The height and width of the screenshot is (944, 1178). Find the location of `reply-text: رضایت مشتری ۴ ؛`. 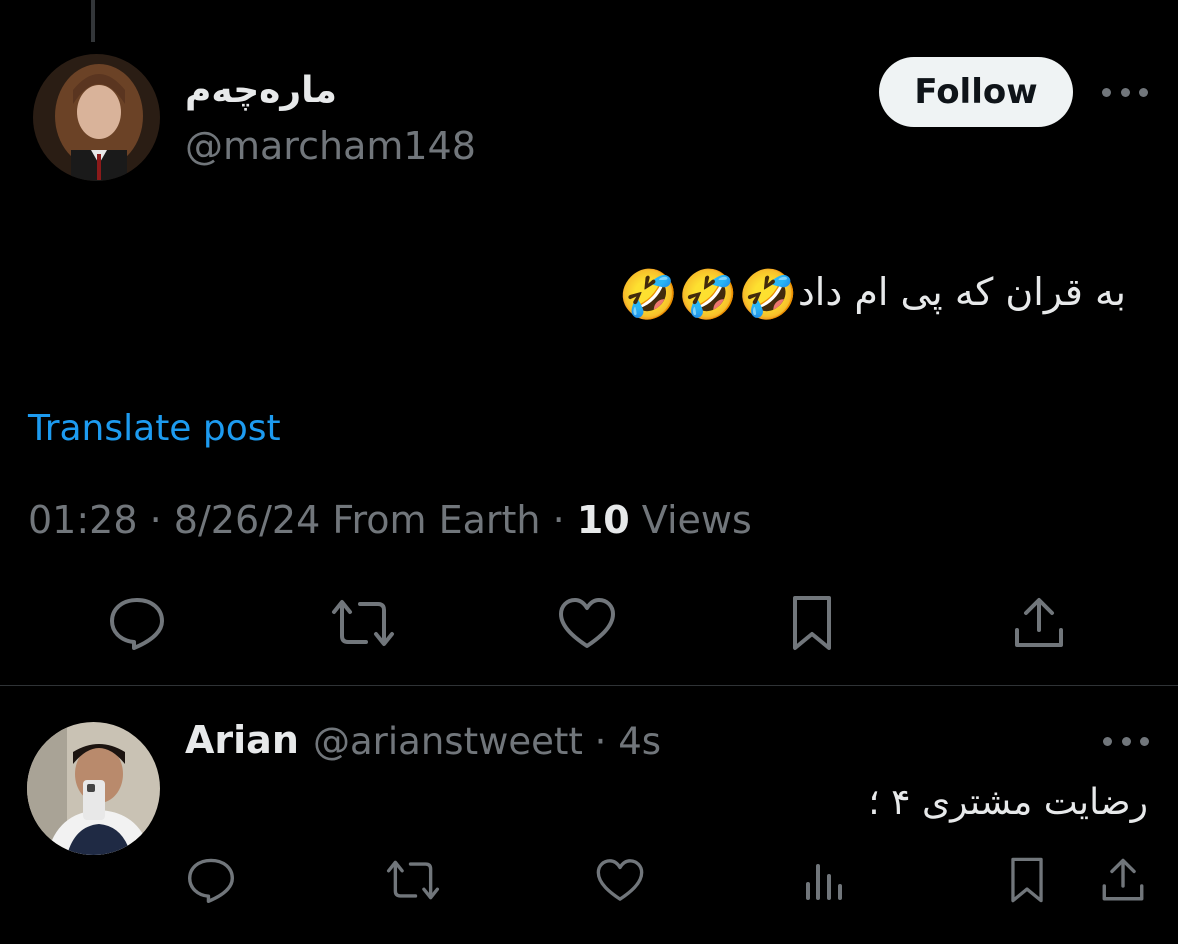

reply-text: رضایت مشتری ۴ ؛ is located at coordinates (1008, 802).